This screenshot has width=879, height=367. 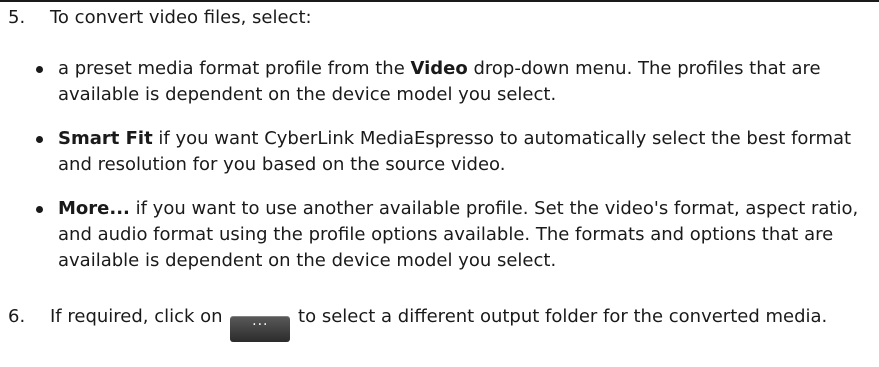 I want to click on text-run: If required, click on, so click(x=139, y=316).